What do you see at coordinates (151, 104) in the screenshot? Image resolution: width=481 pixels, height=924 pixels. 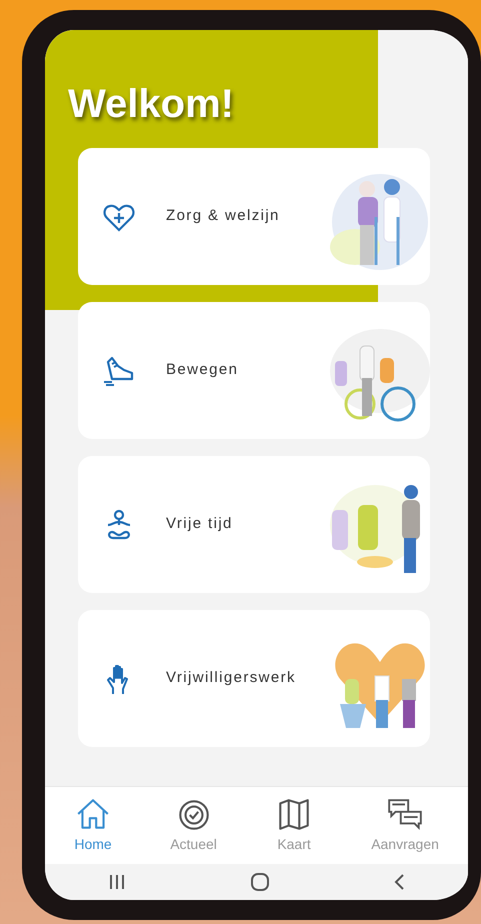 I see `welcome-title: Welkom!` at bounding box center [151, 104].